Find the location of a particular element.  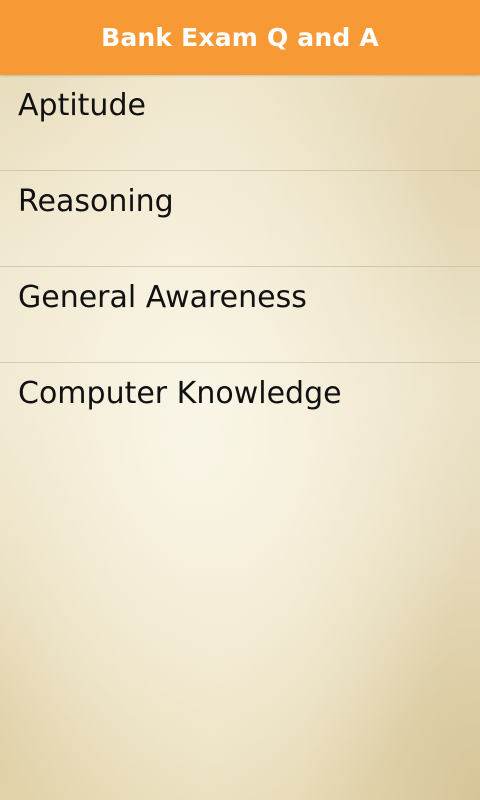

list-item-label: General Awareness is located at coordinates (162, 297).